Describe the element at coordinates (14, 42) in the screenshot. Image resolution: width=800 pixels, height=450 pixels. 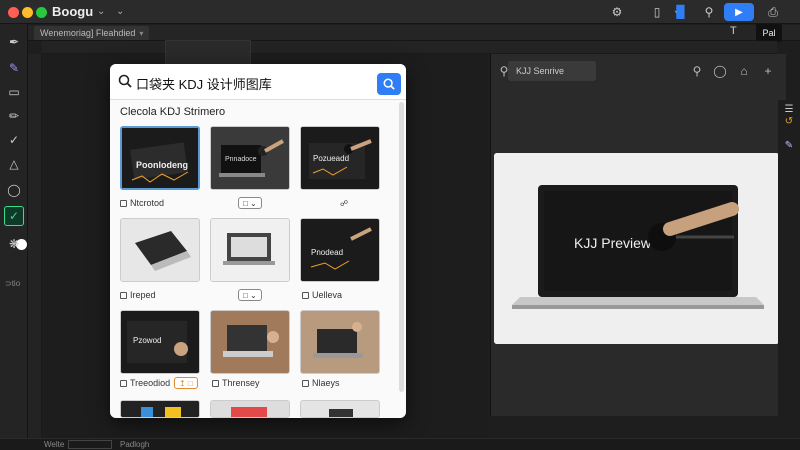
I see `pen-tool-icon: ✒` at that location.